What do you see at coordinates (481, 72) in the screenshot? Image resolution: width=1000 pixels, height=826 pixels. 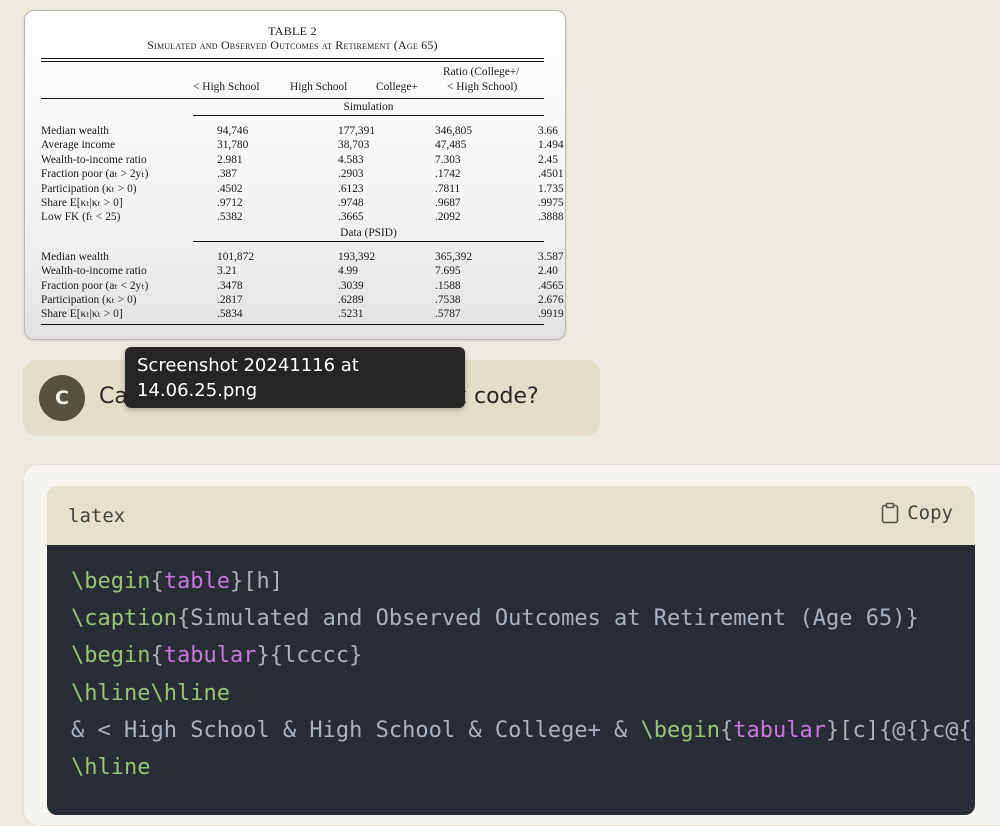 I see `col-header-4a: Ratio (College+/` at bounding box center [481, 72].